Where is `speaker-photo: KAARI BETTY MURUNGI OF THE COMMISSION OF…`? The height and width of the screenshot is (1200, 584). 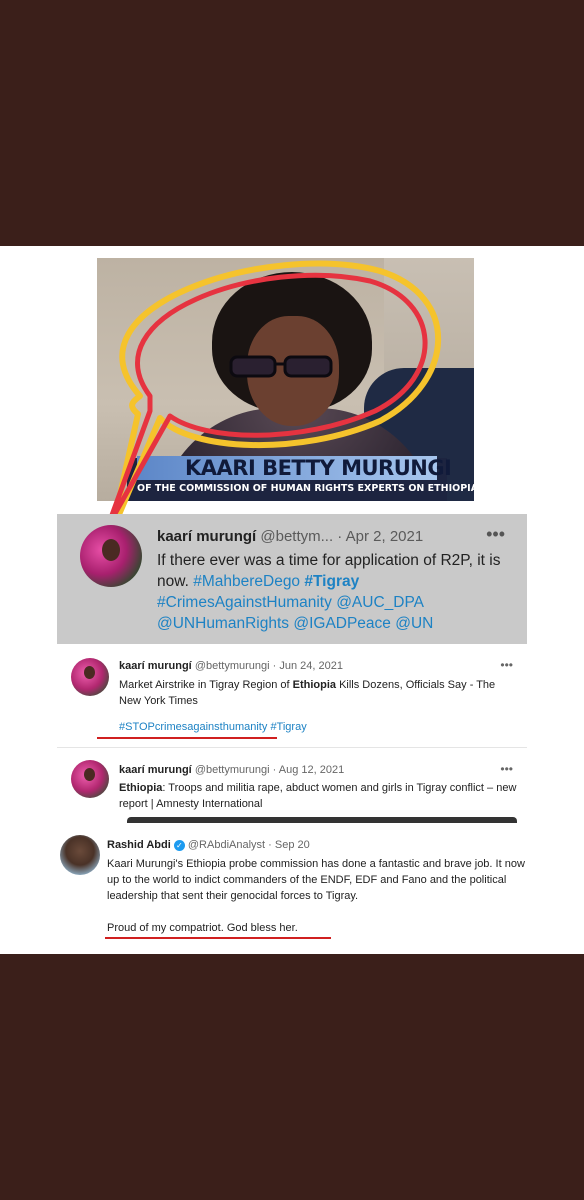
speaker-photo: KAARI BETTY MURUNGI OF THE COMMISSION OF… is located at coordinates (285, 379).